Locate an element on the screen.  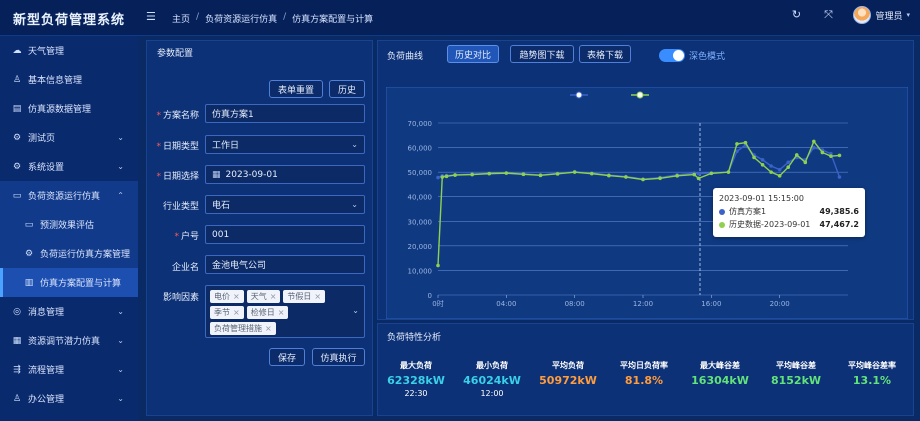
sidebar-item-test: ⚙ 测试页 ⌄ is located at coordinates (69, 137).